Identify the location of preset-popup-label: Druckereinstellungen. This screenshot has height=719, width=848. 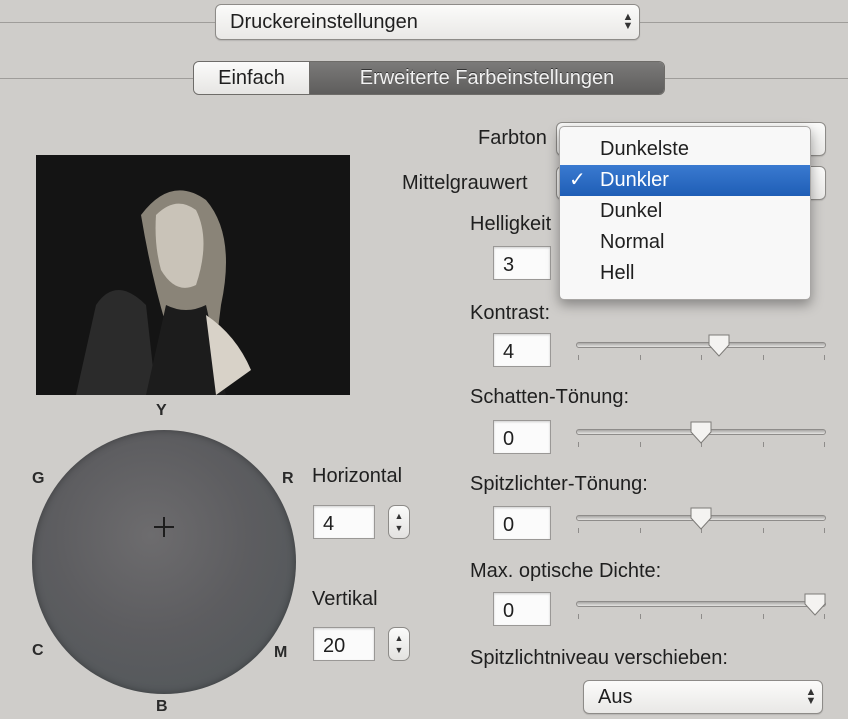
(324, 21).